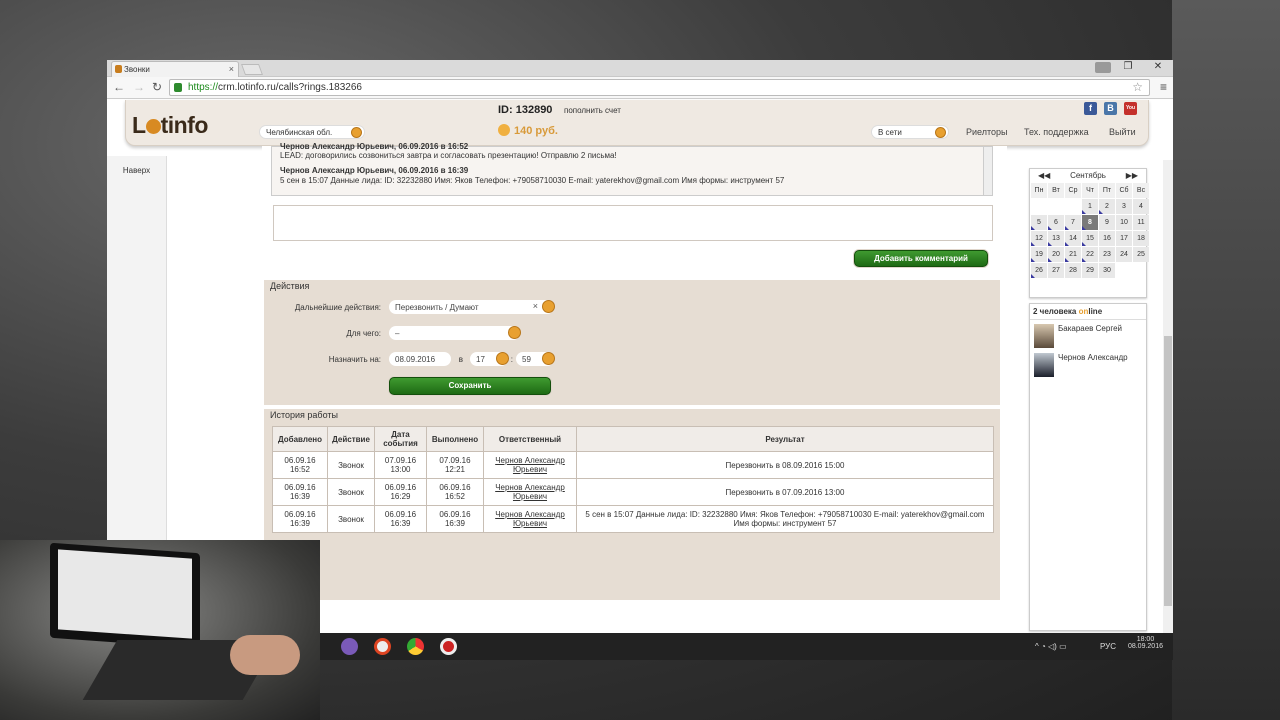 This screenshot has width=1280, height=720. Describe the element at coordinates (785, 465) in the screenshot. I see `cell-result: Перезвонить в 08.09.2016 15:00` at that location.